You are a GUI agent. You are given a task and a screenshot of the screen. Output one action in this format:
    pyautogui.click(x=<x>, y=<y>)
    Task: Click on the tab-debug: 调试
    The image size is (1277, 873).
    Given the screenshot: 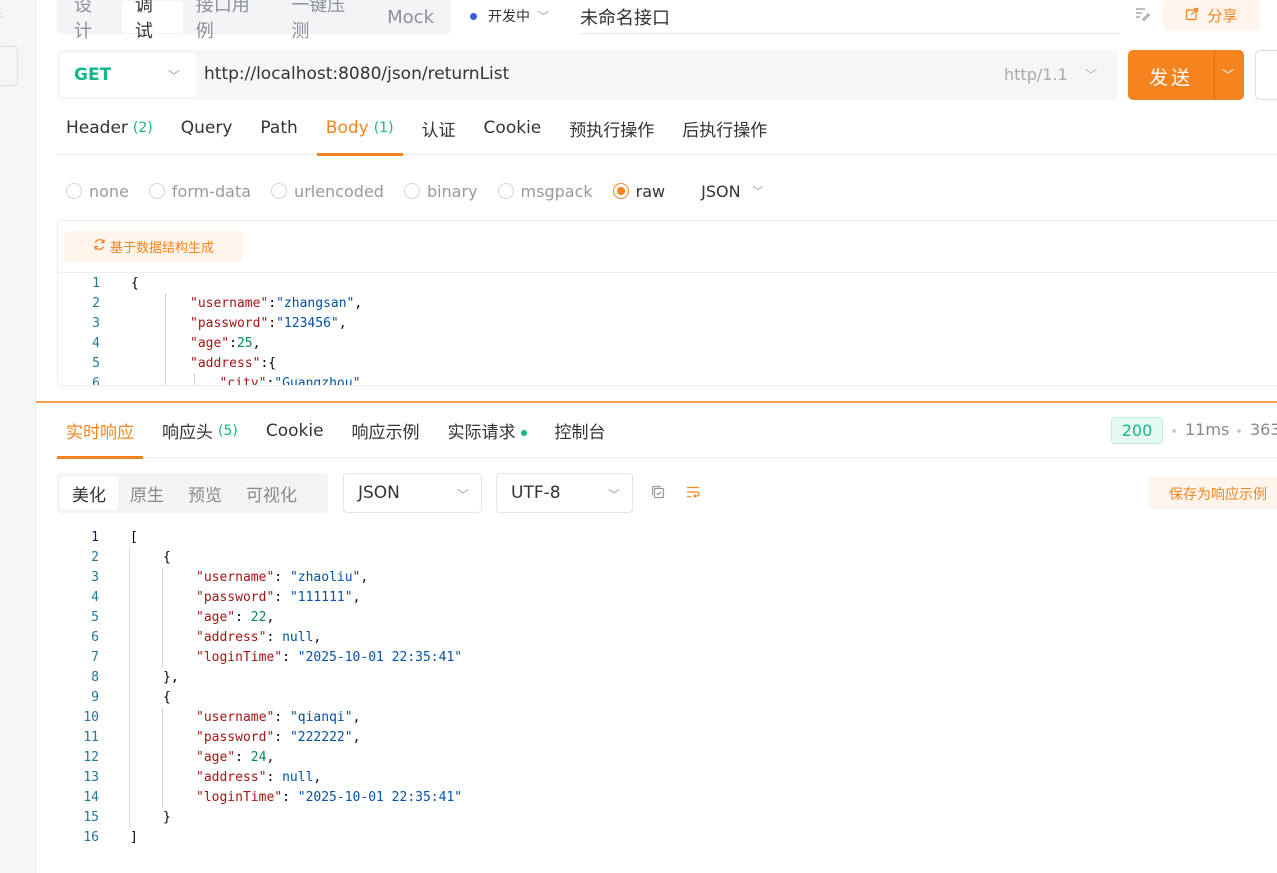 What is the action you would take?
    pyautogui.click(x=152, y=21)
    